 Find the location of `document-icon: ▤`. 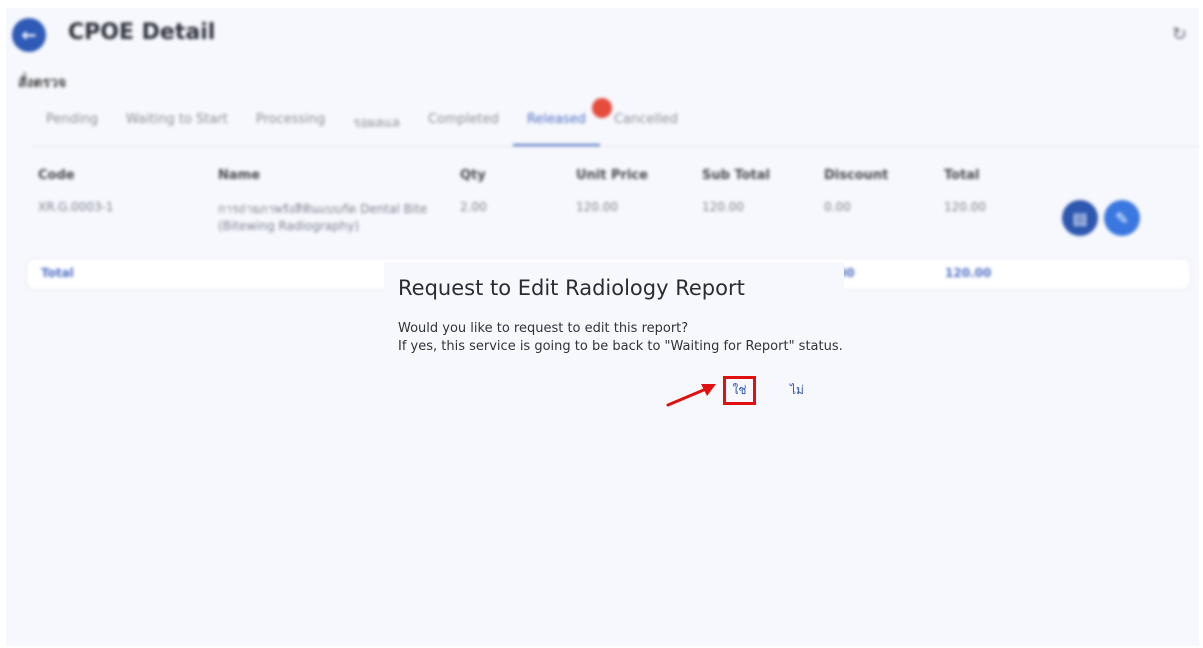

document-icon: ▤ is located at coordinates (1080, 218).